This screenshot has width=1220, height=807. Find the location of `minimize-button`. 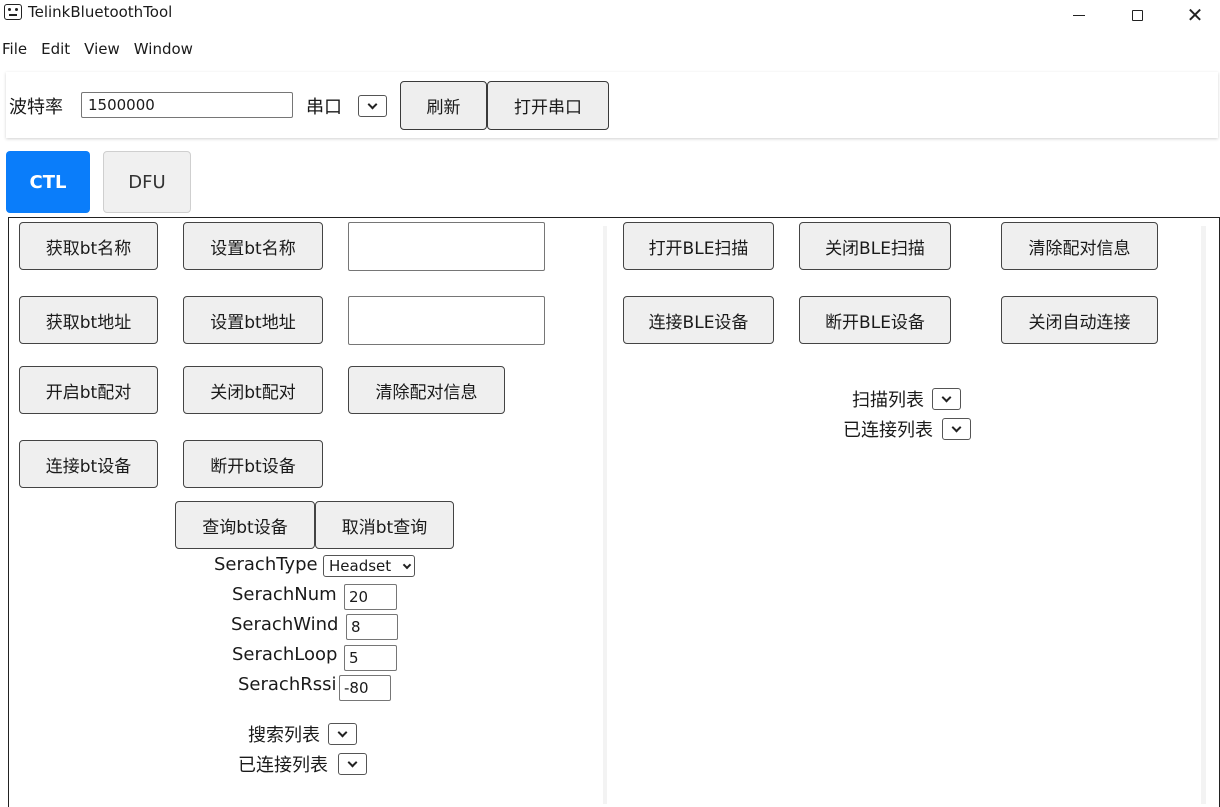

minimize-button is located at coordinates (1079, 15).